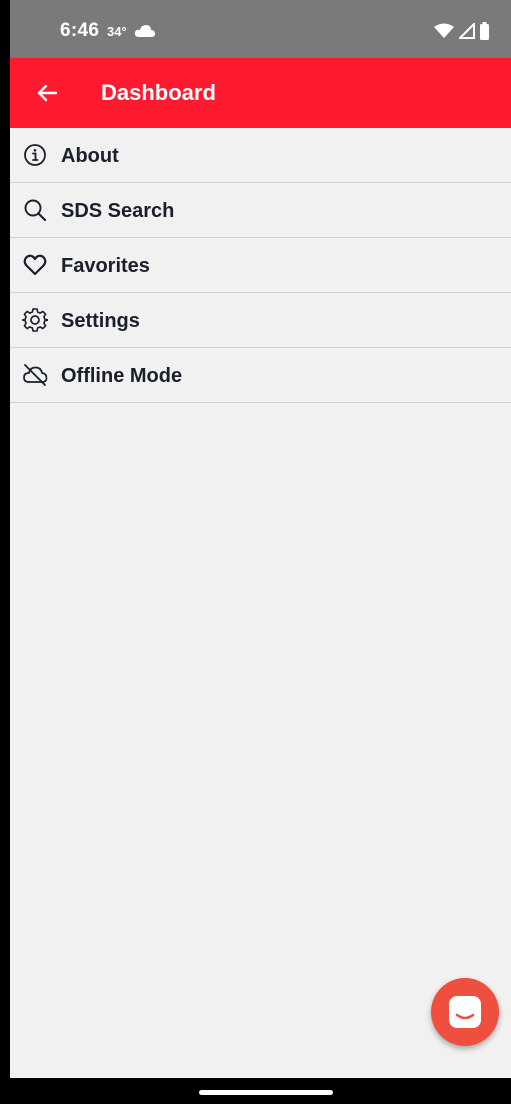 The image size is (511, 1104). Describe the element at coordinates (144, 31) in the screenshot. I see `cloud-icon` at that location.